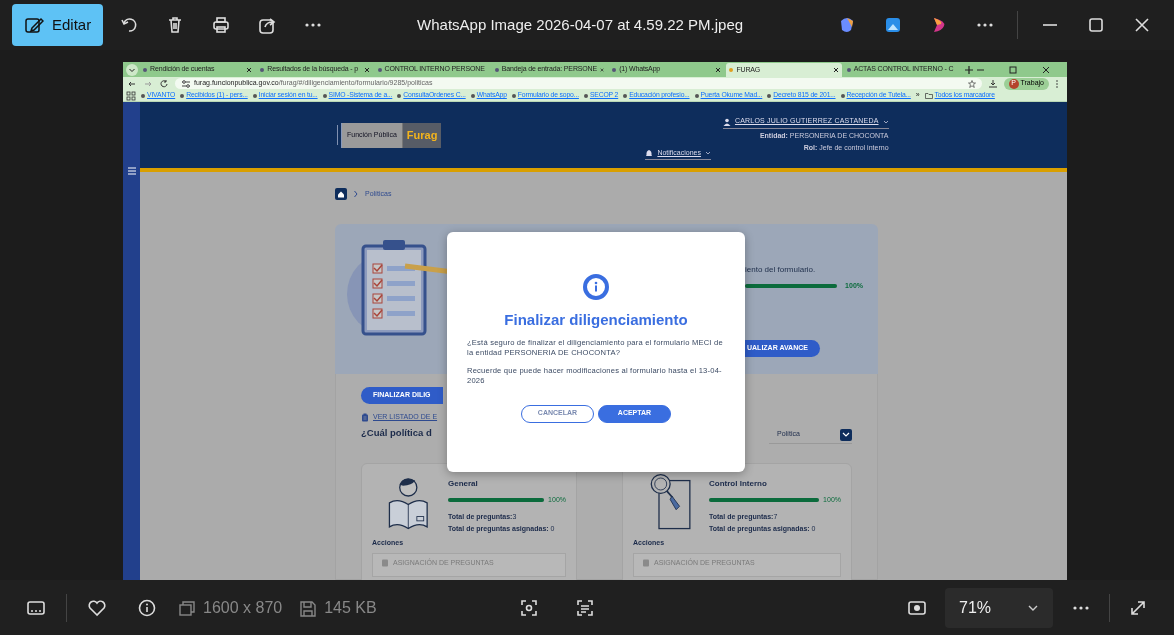 This screenshot has height=635, width=1174. I want to click on card-title: Control Interno, so click(738, 483).